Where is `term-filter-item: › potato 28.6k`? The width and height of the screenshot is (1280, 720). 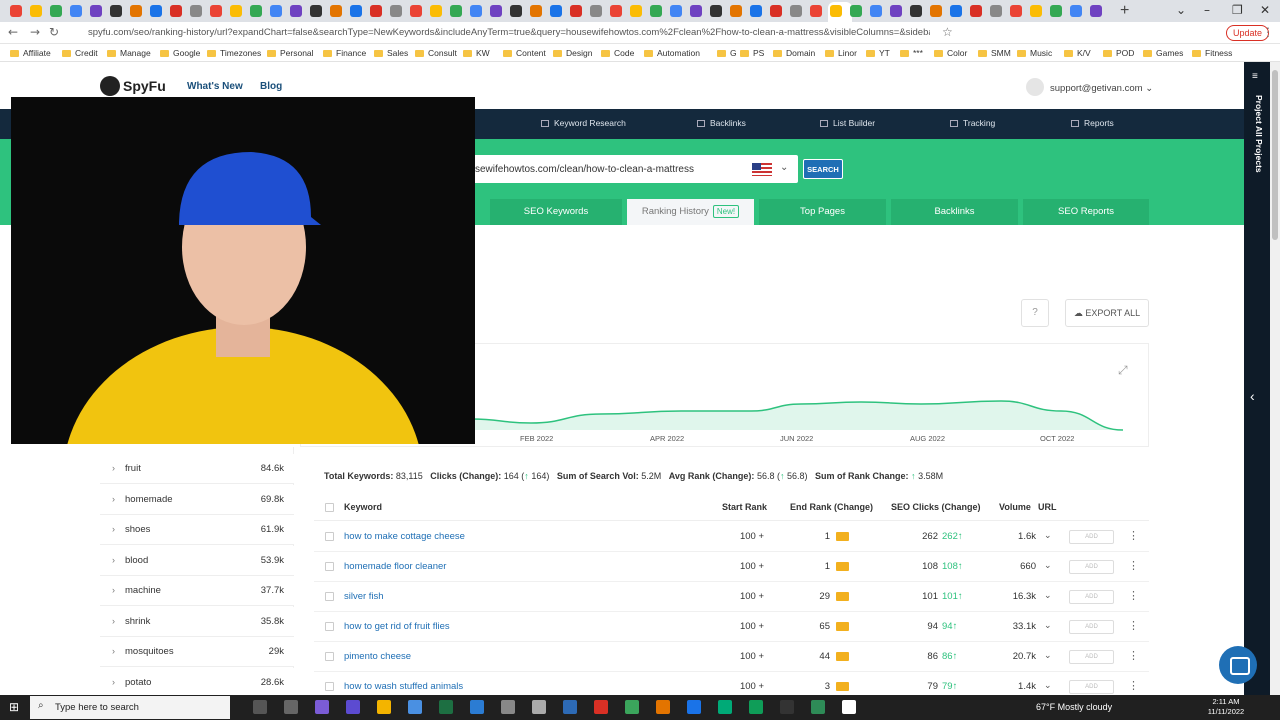
term-filter-item: › potato 28.6k is located at coordinates (197, 682).